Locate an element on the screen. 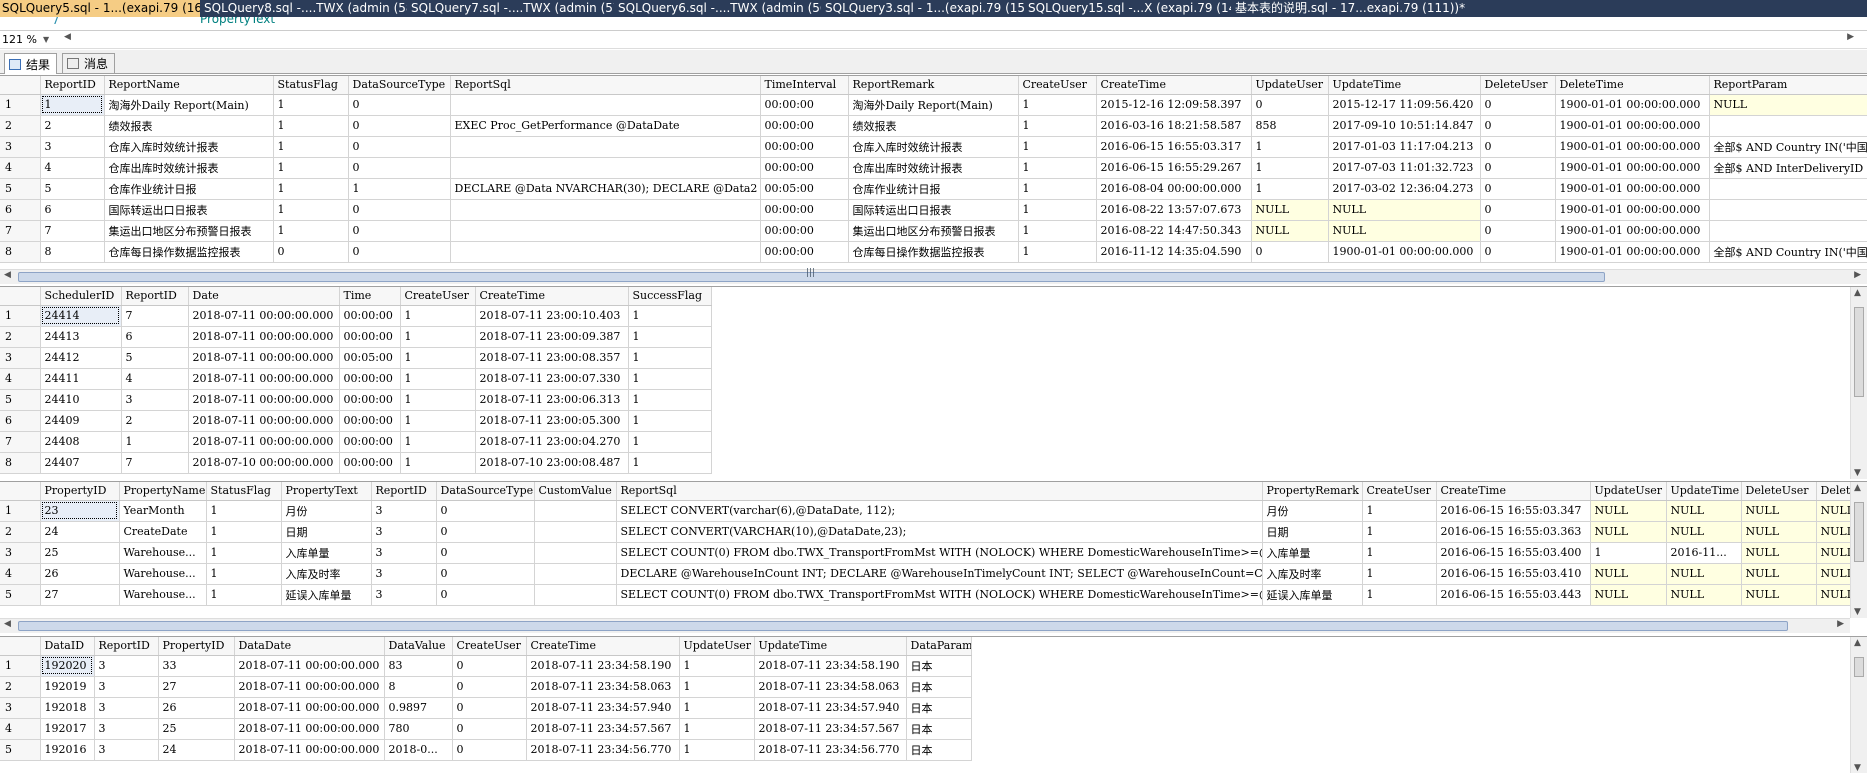 Image resolution: width=1867 pixels, height=773 pixels. grid-cell: 2016-06-15 16:55:29.267 is located at coordinates (1174, 168).